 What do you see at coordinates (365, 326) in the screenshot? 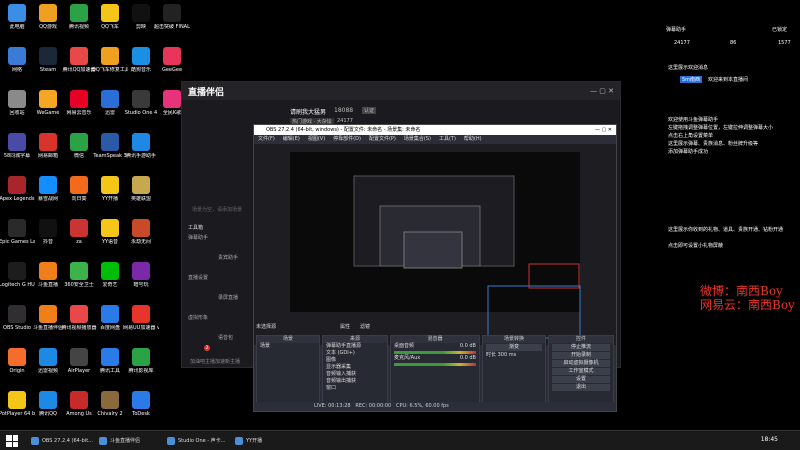
I see `filters-button: 滤镜` at bounding box center [365, 326].